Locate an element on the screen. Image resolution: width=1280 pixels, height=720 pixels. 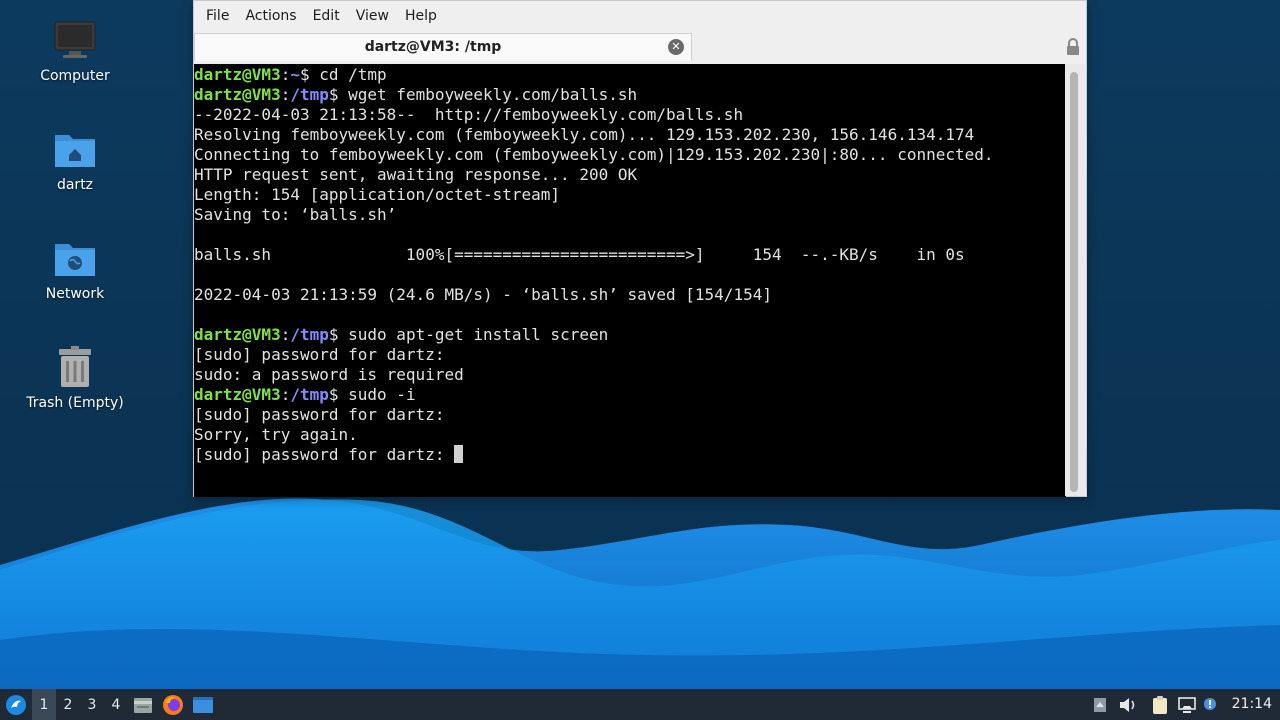
update-notifier-icon is located at coordinates (1210, 704).